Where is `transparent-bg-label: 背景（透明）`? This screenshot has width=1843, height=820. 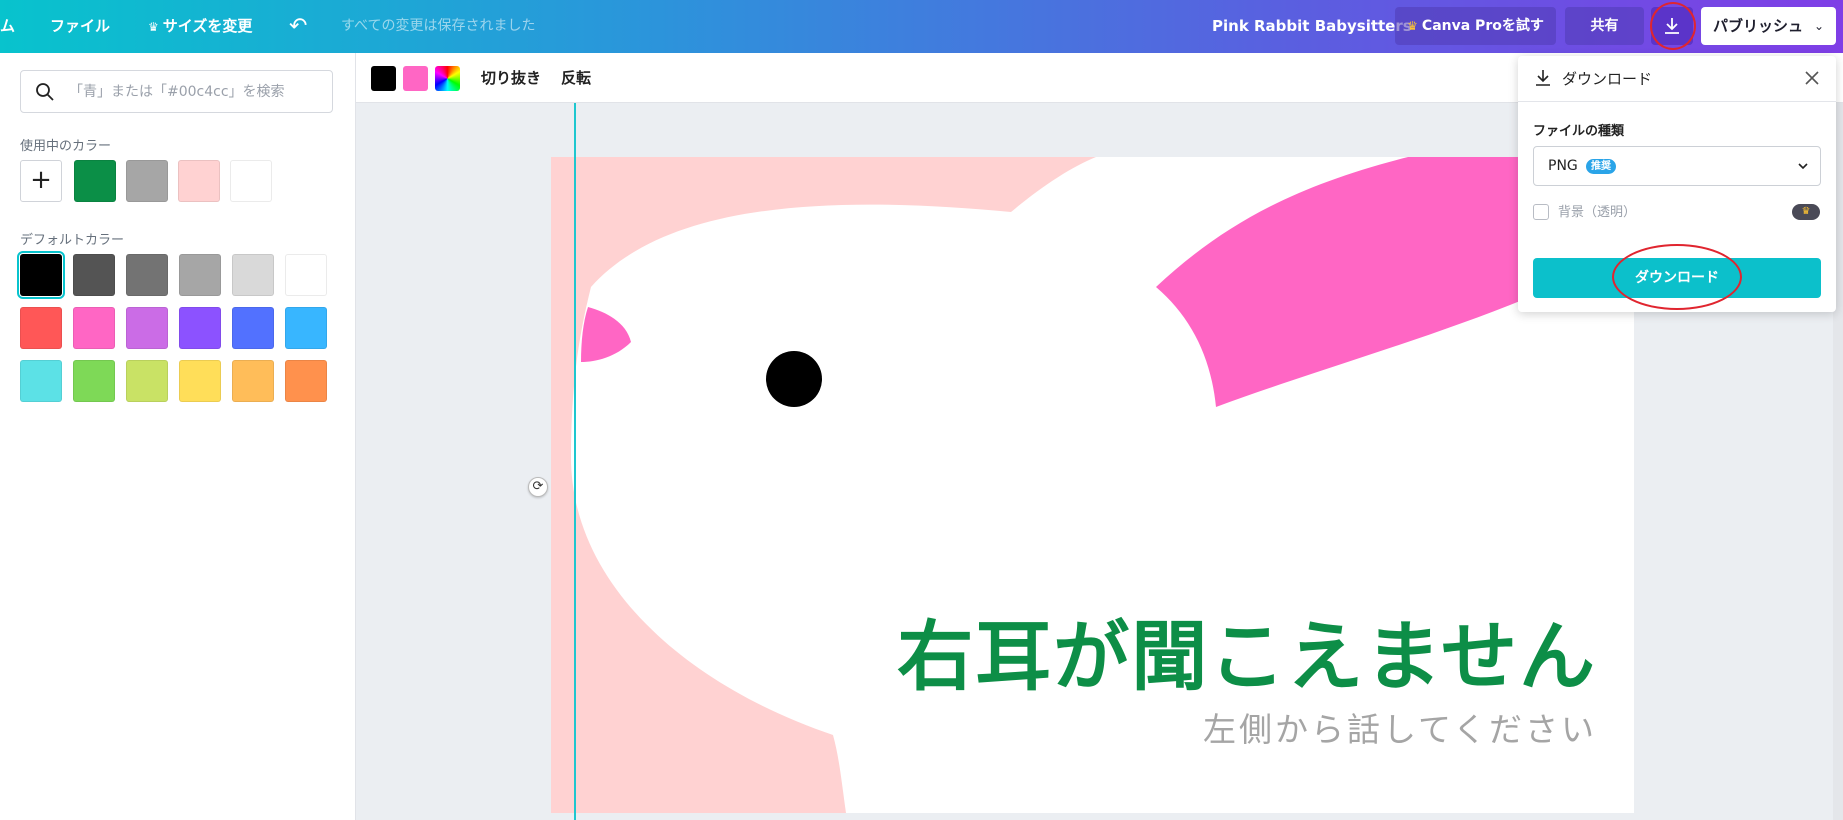
transparent-bg-label: 背景（透明） is located at coordinates (1597, 212).